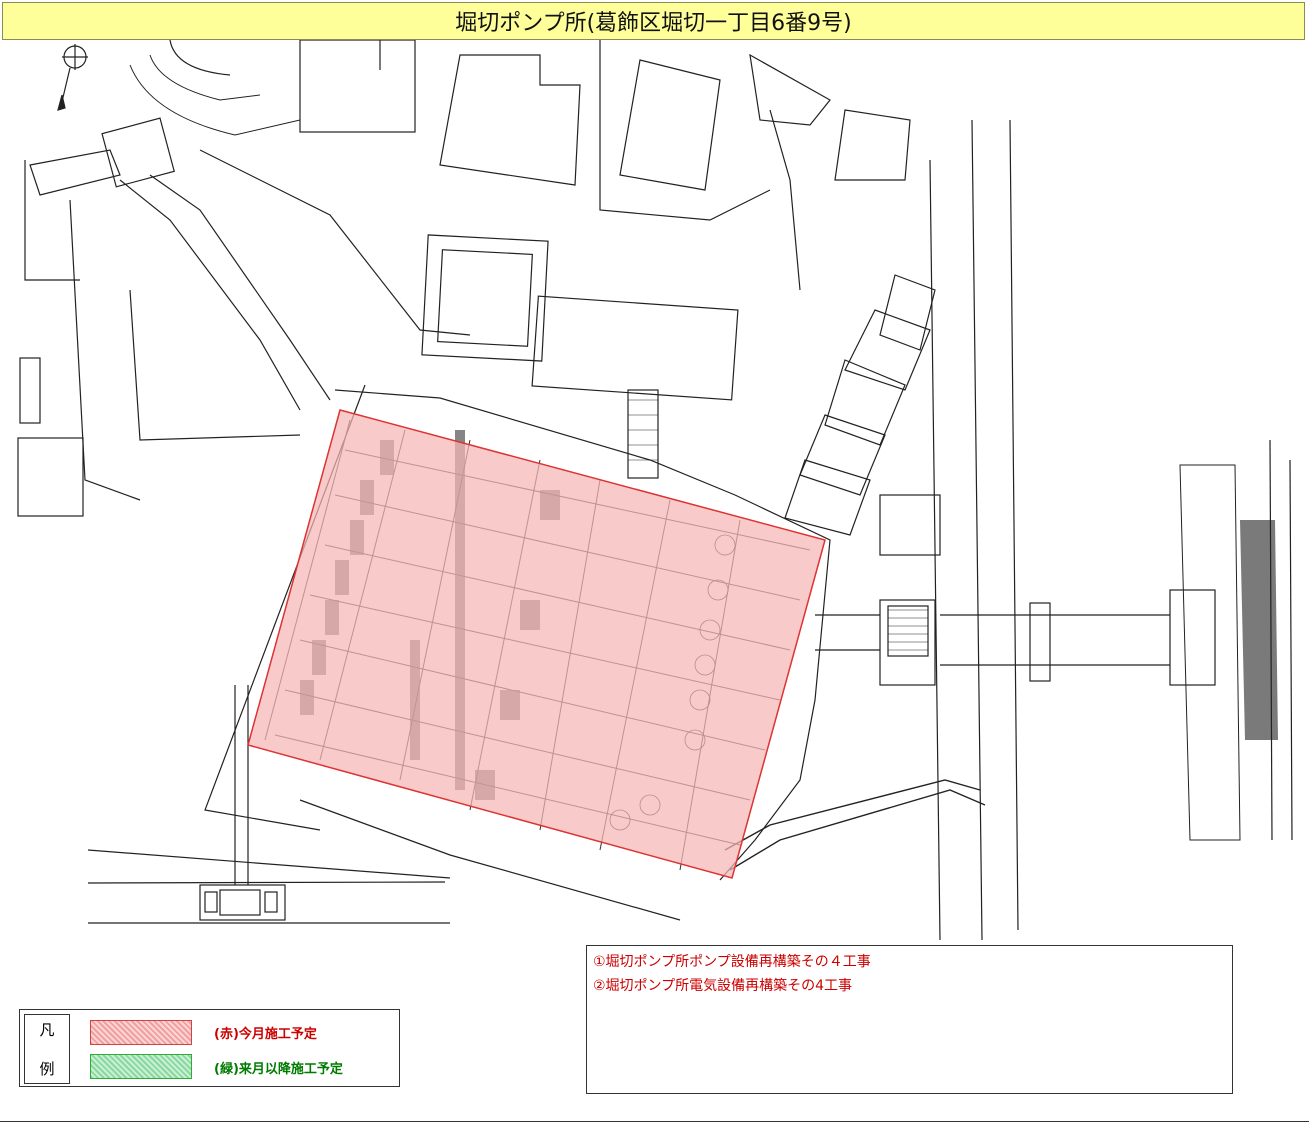 This screenshot has height=1125, width=1309. Describe the element at coordinates (909, 1019) in the screenshot. I see `project-list: ①堀切ポンプ所ポンプ設備再構築その４工事 ②堀切ポンプ所電気設備再構築その4工事` at that location.